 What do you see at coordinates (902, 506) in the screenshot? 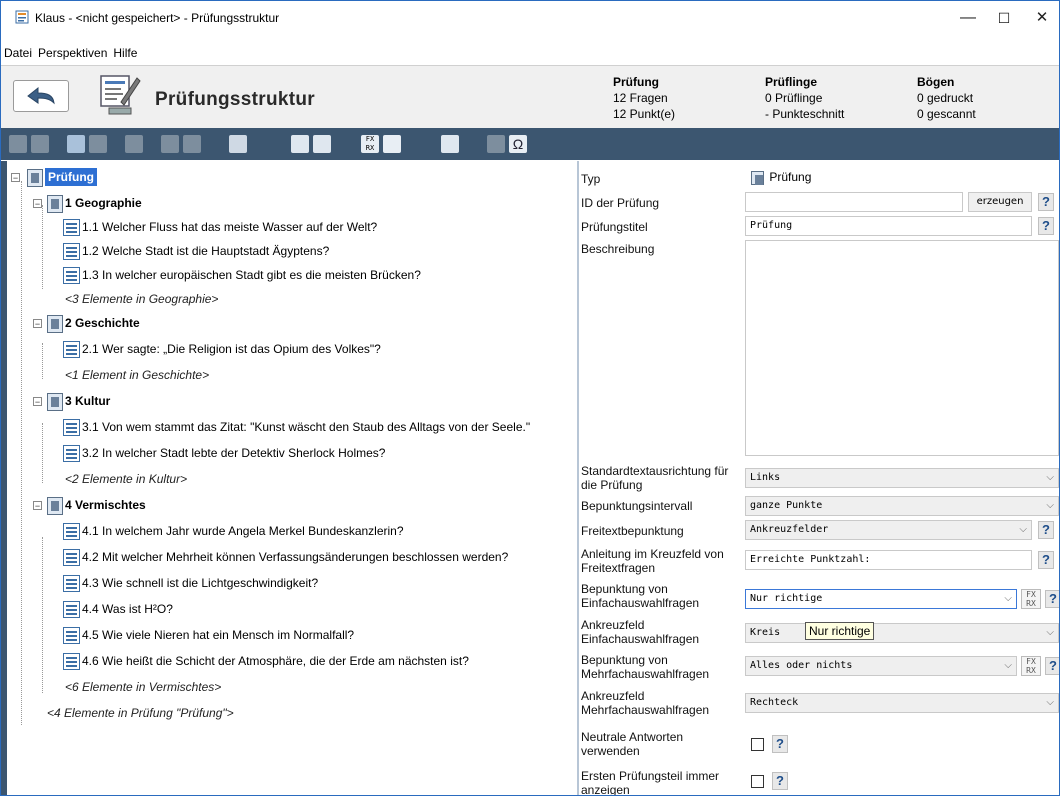
I see `interval-select: ganze Punkte ⌵` at bounding box center [902, 506].